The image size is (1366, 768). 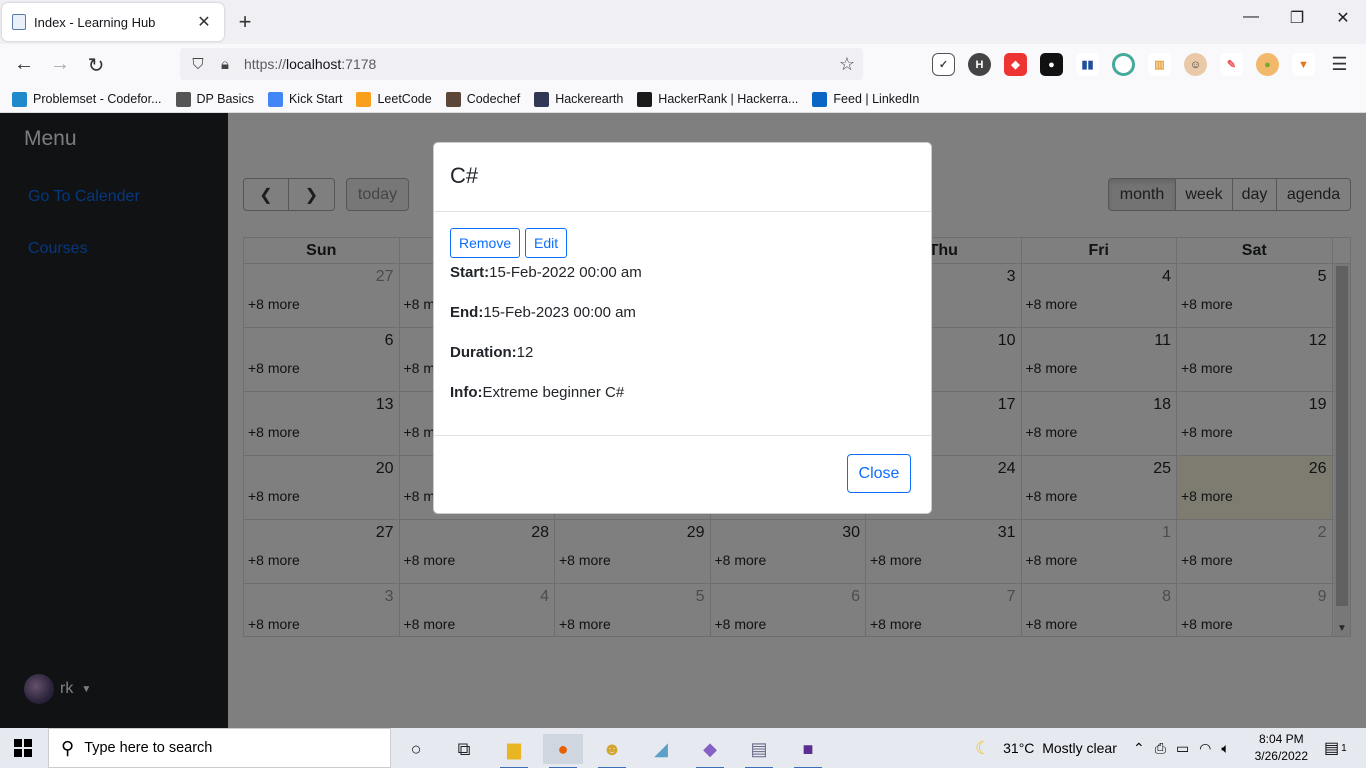 I want to click on leetcode-icon, so click(x=364, y=99).